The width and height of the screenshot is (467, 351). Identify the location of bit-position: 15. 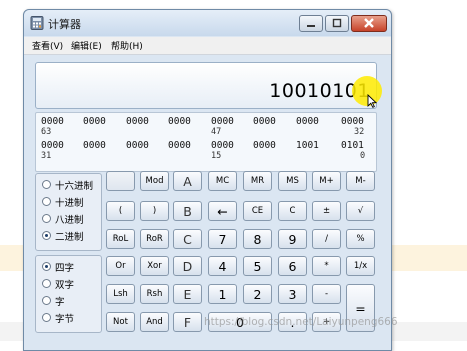
(216, 156).